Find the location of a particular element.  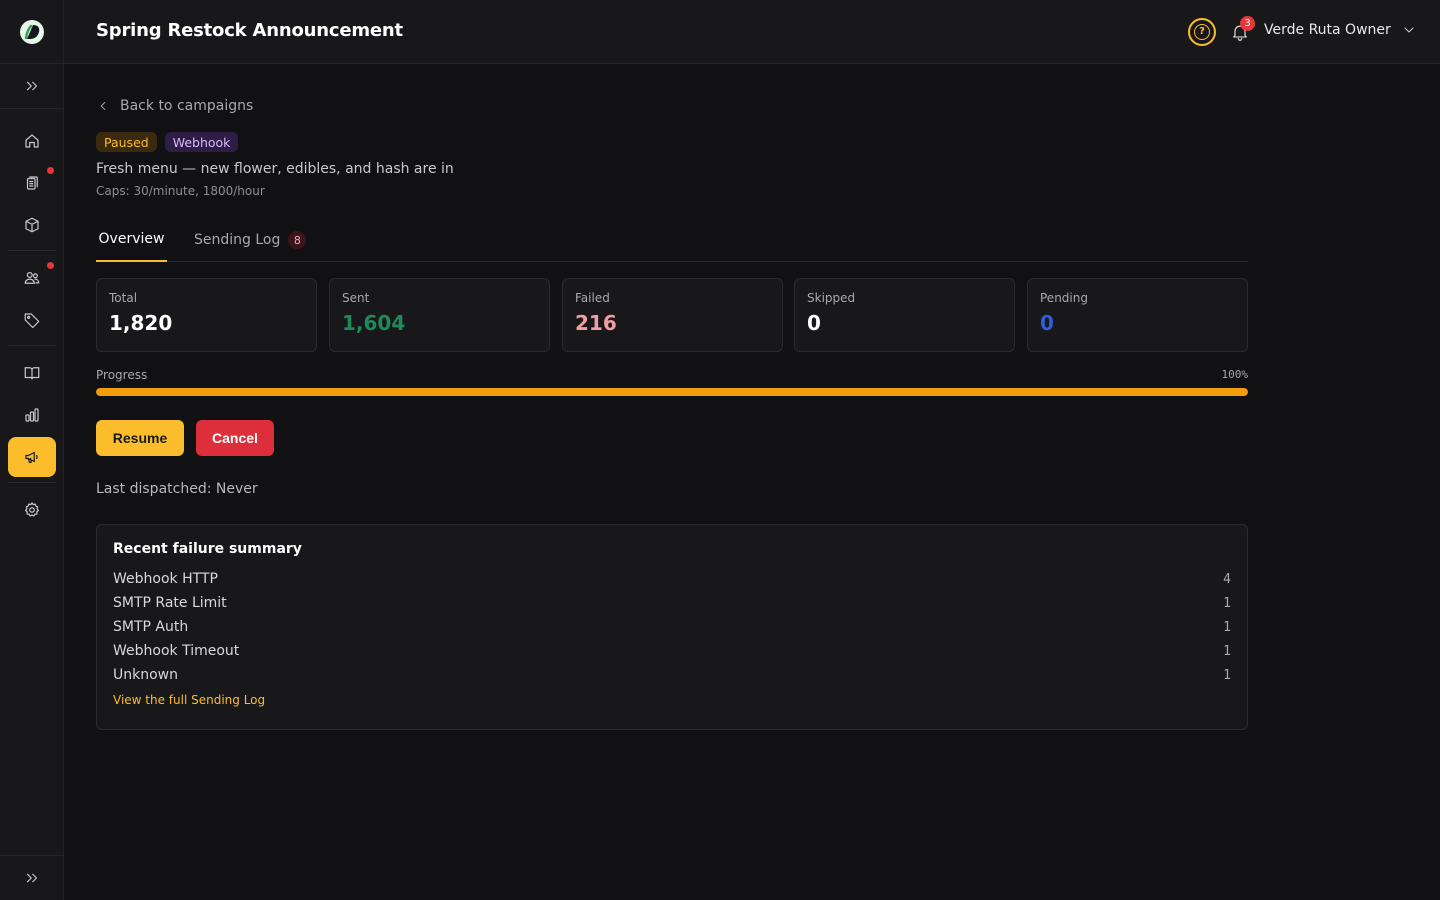

sidebar is located at coordinates (32, 450).